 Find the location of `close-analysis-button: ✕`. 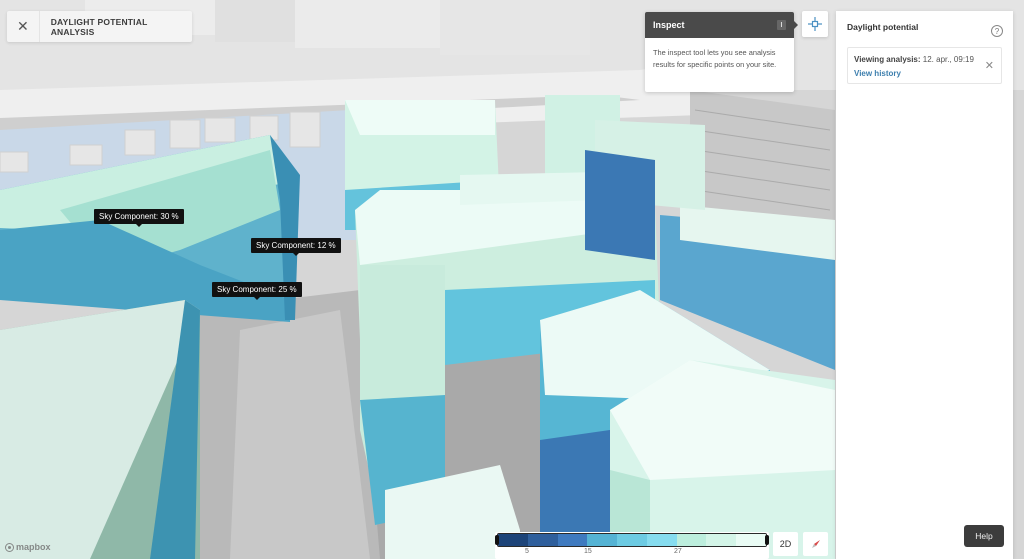

close-analysis-button: ✕ is located at coordinates (23, 26).